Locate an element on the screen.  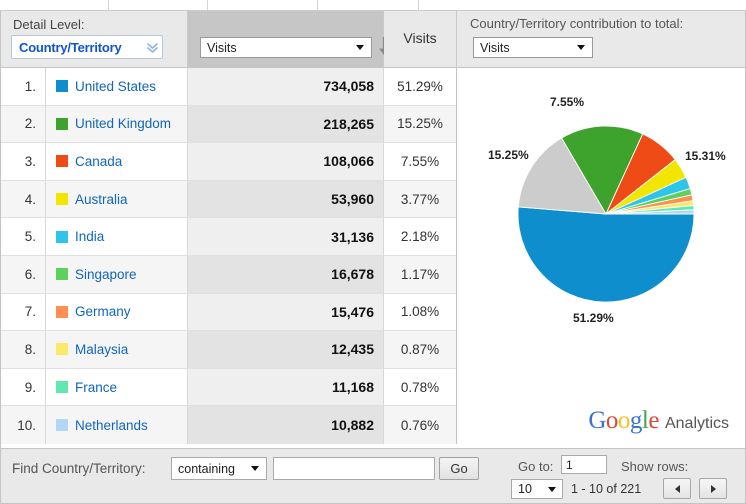
row-country-link: France is located at coordinates (96, 387).